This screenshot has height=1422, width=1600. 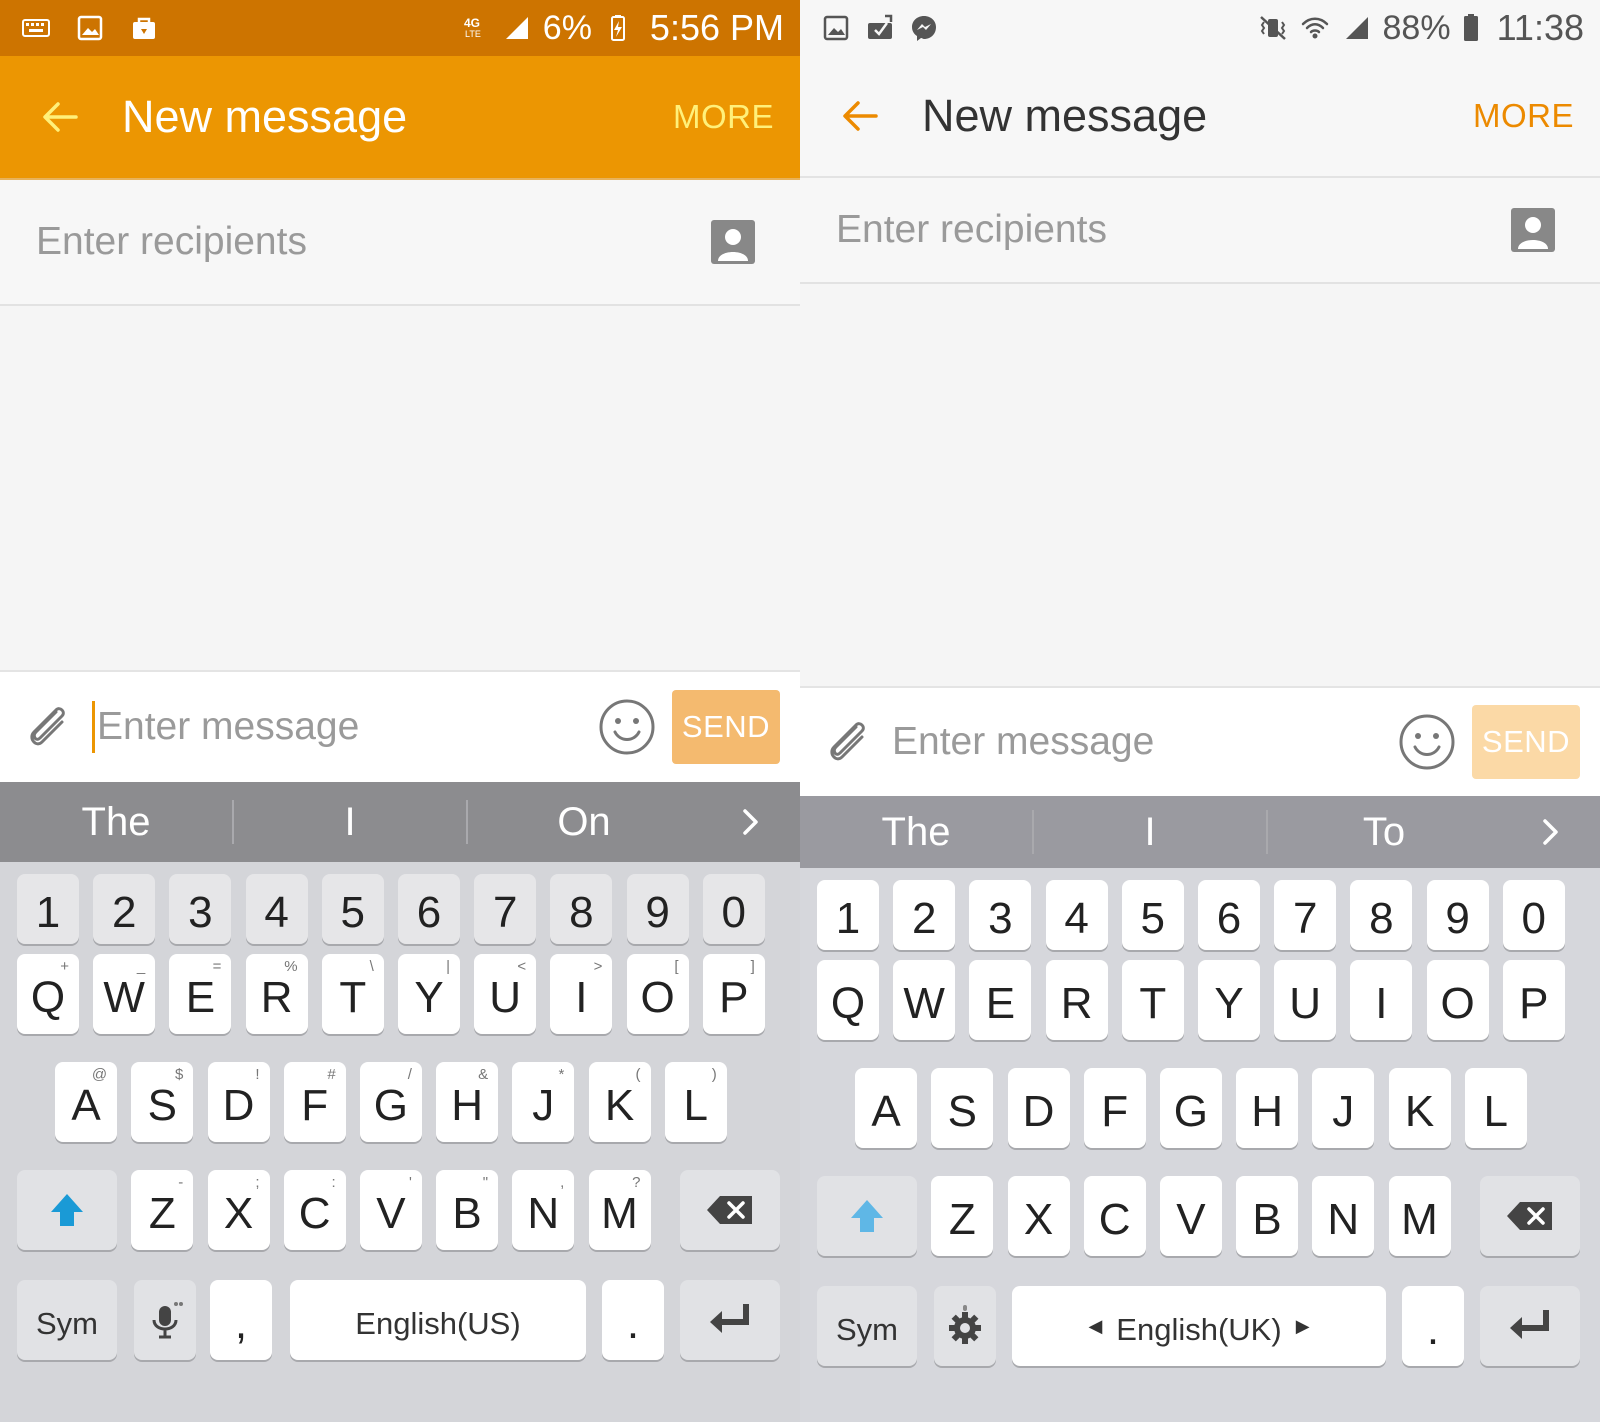 What do you see at coordinates (962, 1108) in the screenshot?
I see `key-s: S` at bounding box center [962, 1108].